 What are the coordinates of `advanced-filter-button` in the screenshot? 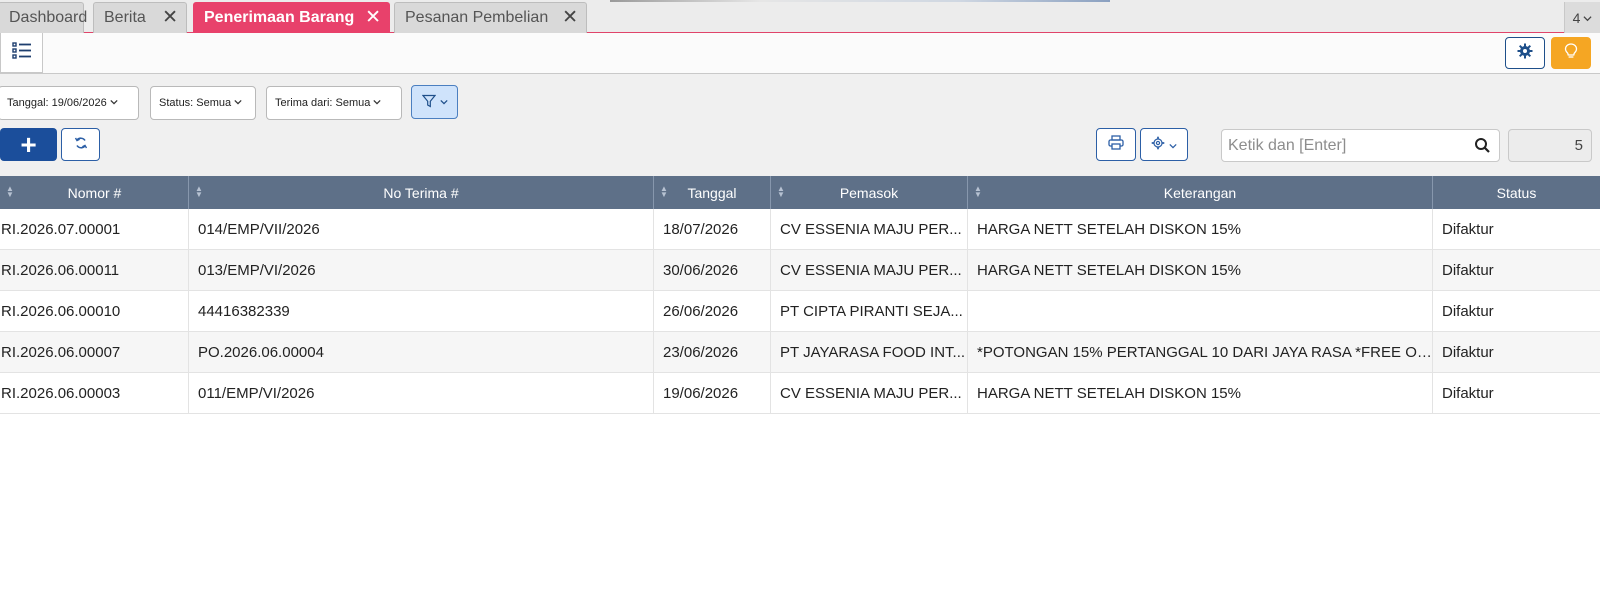 It's located at (434, 102).